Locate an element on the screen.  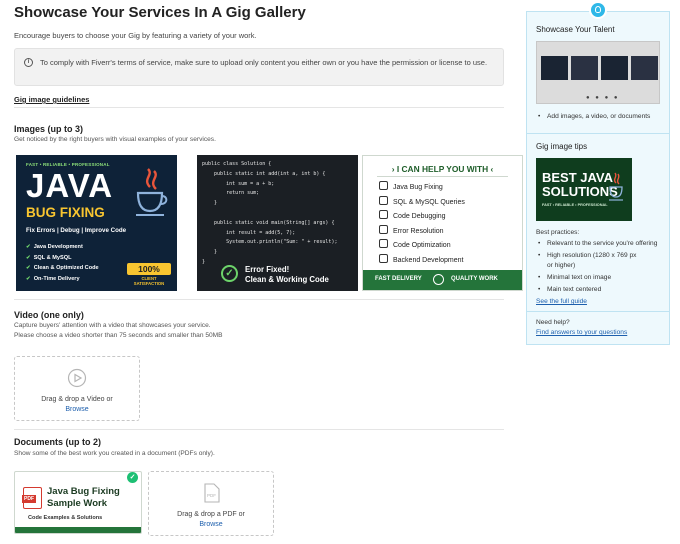
list-item: ✔ Java Development is located at coordinates (54, 247).